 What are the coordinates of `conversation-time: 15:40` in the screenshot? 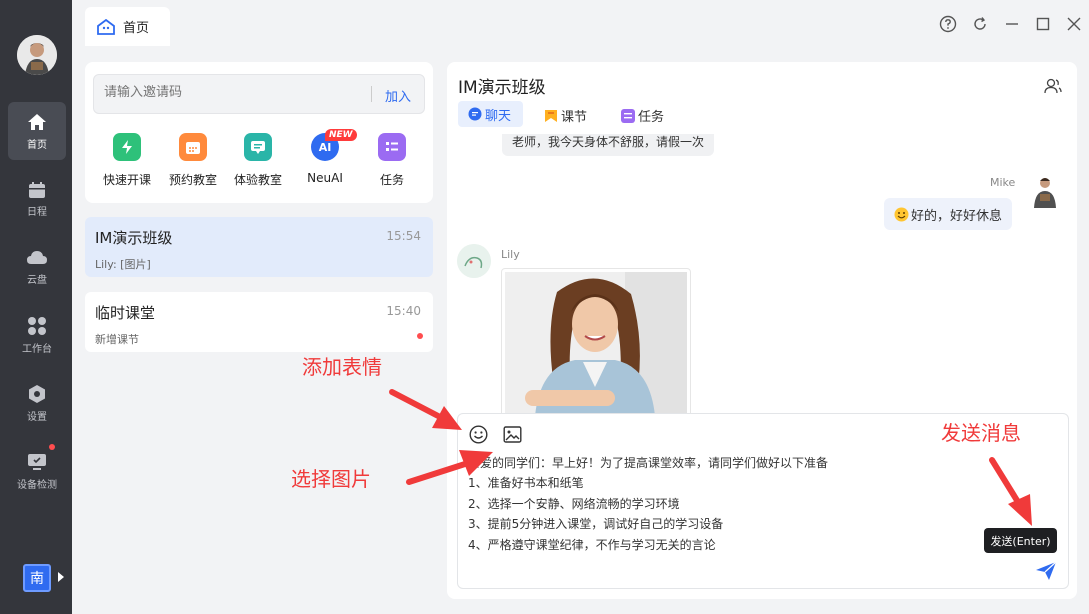 It's located at (403, 311).